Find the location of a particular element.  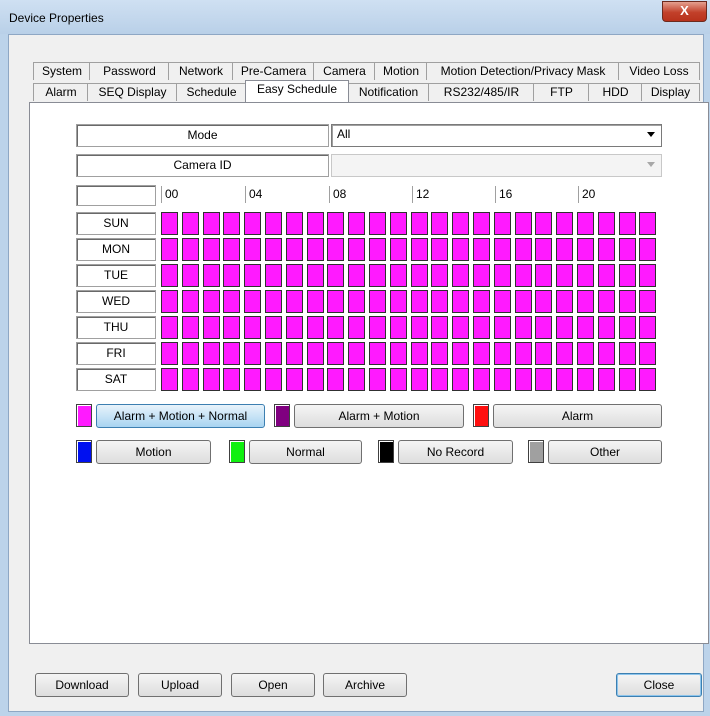

tab-network: Network is located at coordinates (201, 71).